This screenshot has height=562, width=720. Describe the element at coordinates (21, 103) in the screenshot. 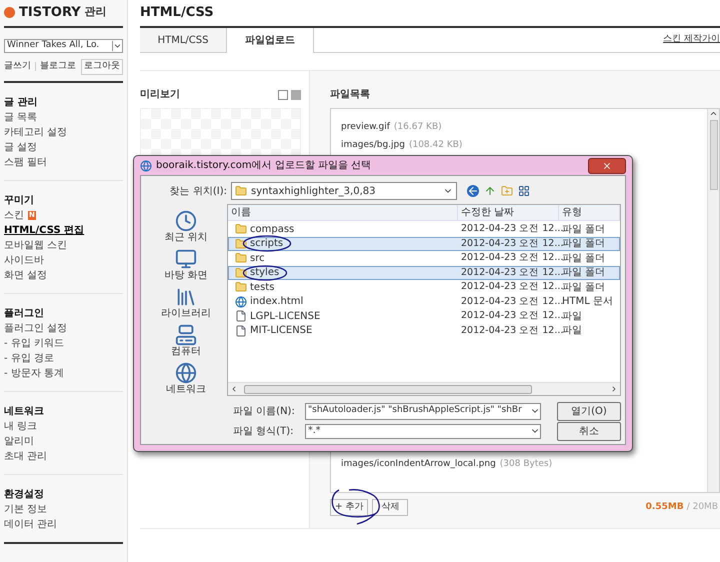

I see `section-title: 글 관리` at that location.